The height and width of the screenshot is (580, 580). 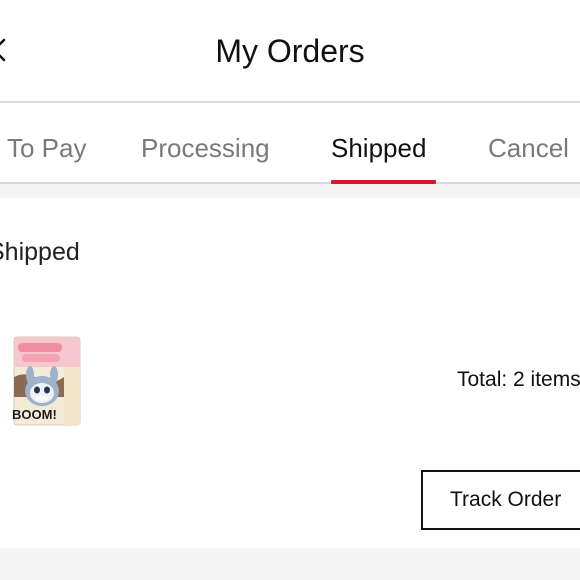 I want to click on tab-shipped: Shipped, so click(x=378, y=148).